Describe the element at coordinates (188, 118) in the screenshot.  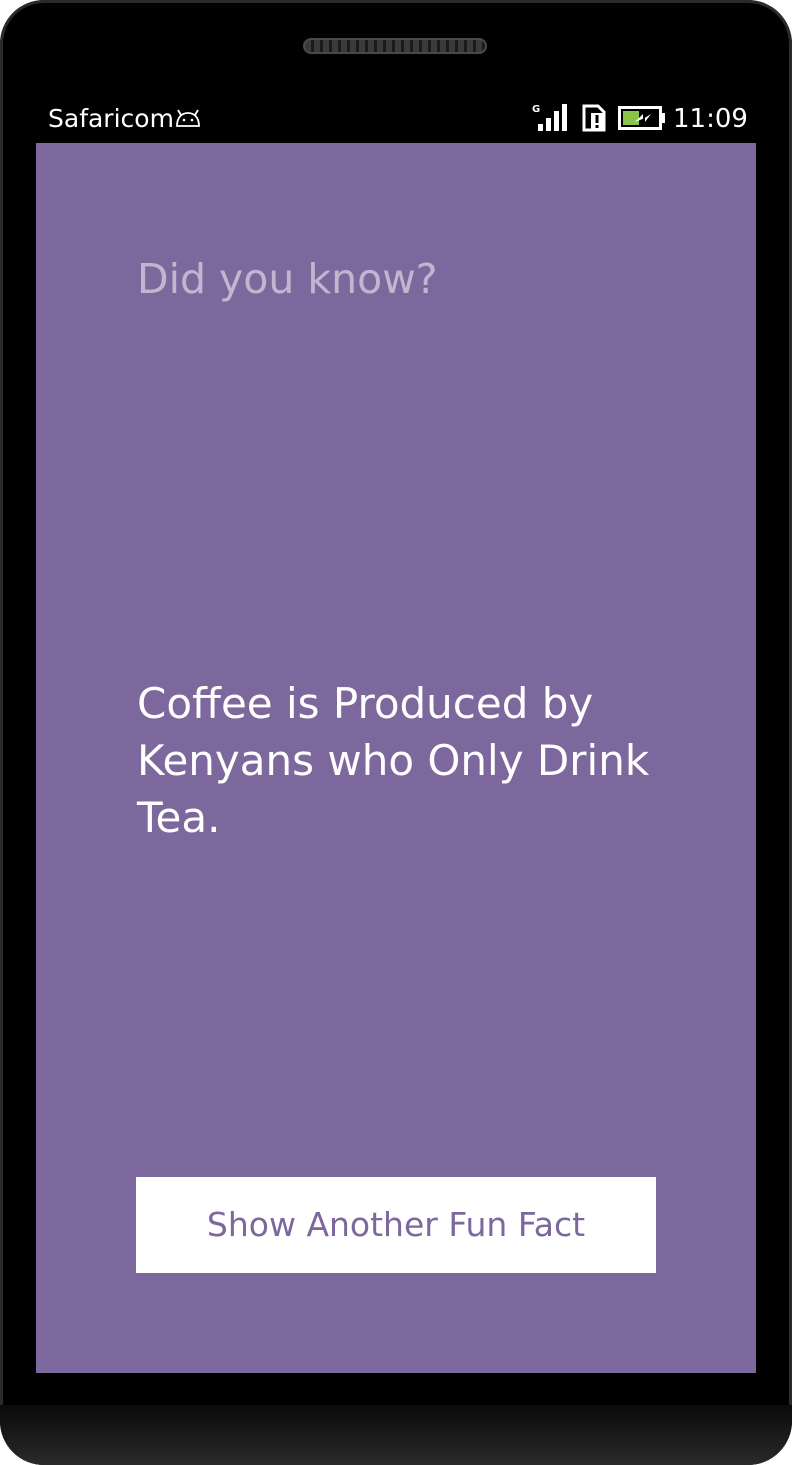
I see `android-icon` at that location.